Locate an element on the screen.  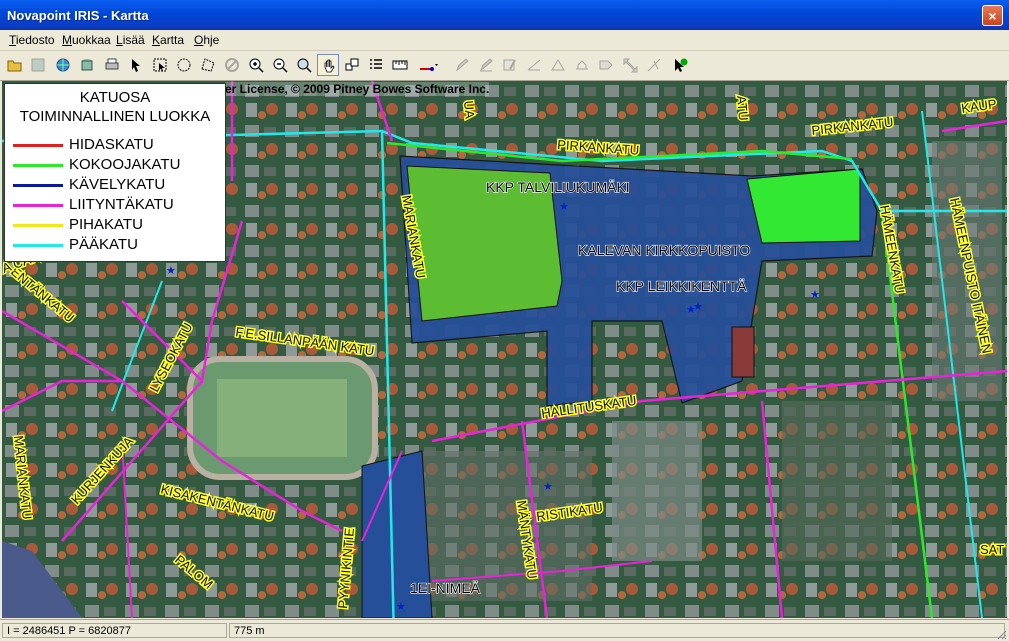
edit-table-icon is located at coordinates (510, 65).